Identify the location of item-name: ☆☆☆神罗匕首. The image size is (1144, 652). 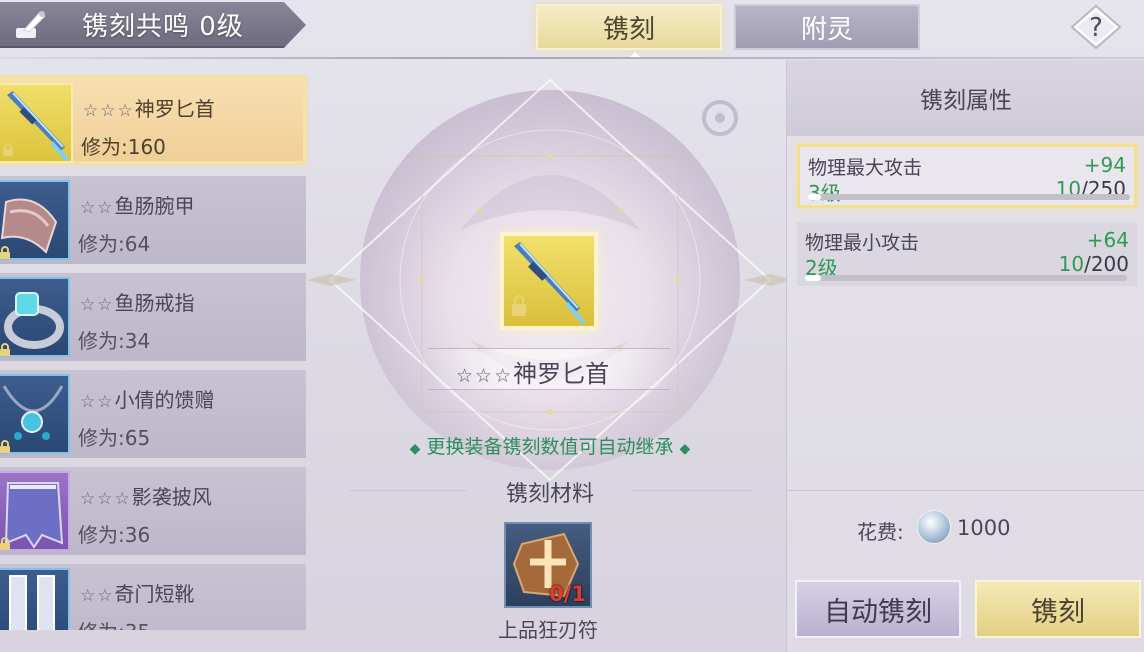
(149, 109).